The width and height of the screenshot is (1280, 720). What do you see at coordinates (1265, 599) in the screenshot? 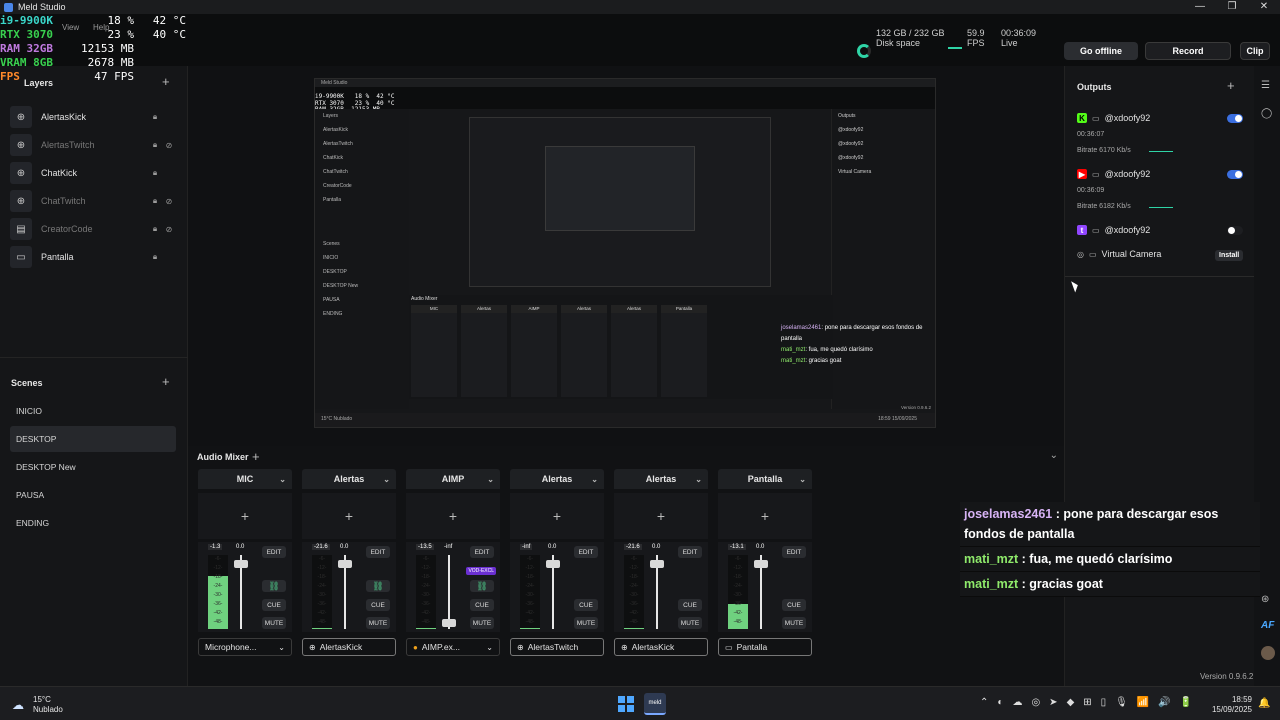
I see `settings-icon: ⊛` at bounding box center [1265, 599].